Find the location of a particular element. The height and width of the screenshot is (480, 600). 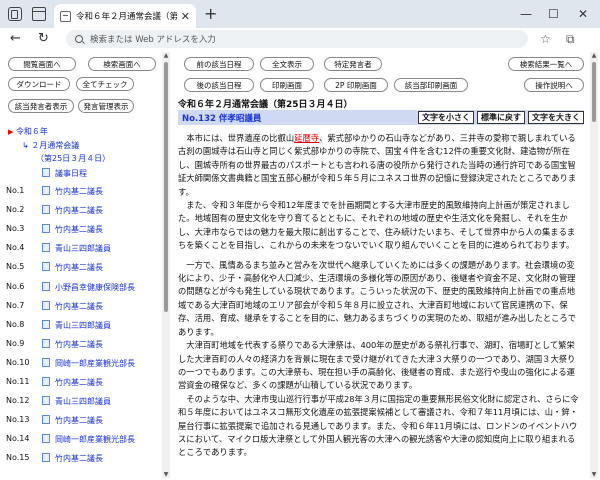

tab-title: 令和６年２月通常会議（第25日 is located at coordinates (126, 17).